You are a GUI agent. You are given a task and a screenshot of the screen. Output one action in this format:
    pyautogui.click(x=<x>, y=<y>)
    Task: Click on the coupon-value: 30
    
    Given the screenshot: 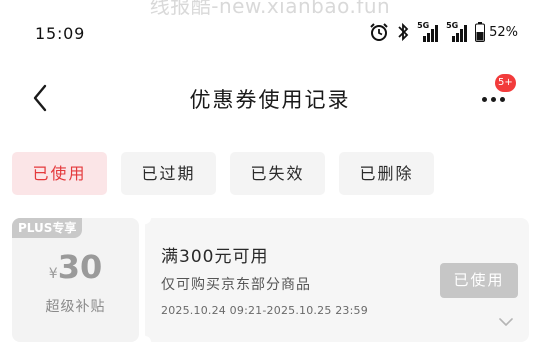 What is the action you would take?
    pyautogui.click(x=80, y=267)
    